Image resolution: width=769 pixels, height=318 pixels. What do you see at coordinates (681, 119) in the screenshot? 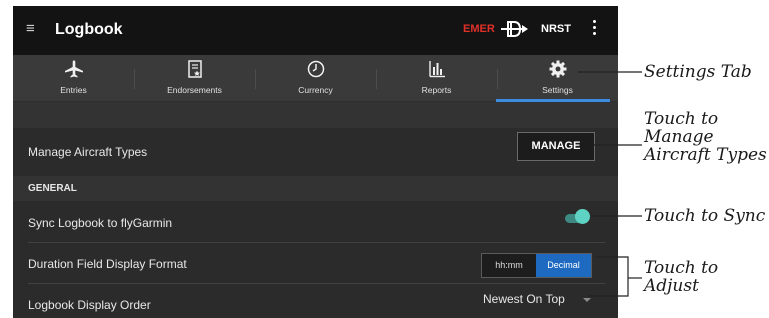
I see `callout-manage-line-1: Touch to` at bounding box center [681, 119].